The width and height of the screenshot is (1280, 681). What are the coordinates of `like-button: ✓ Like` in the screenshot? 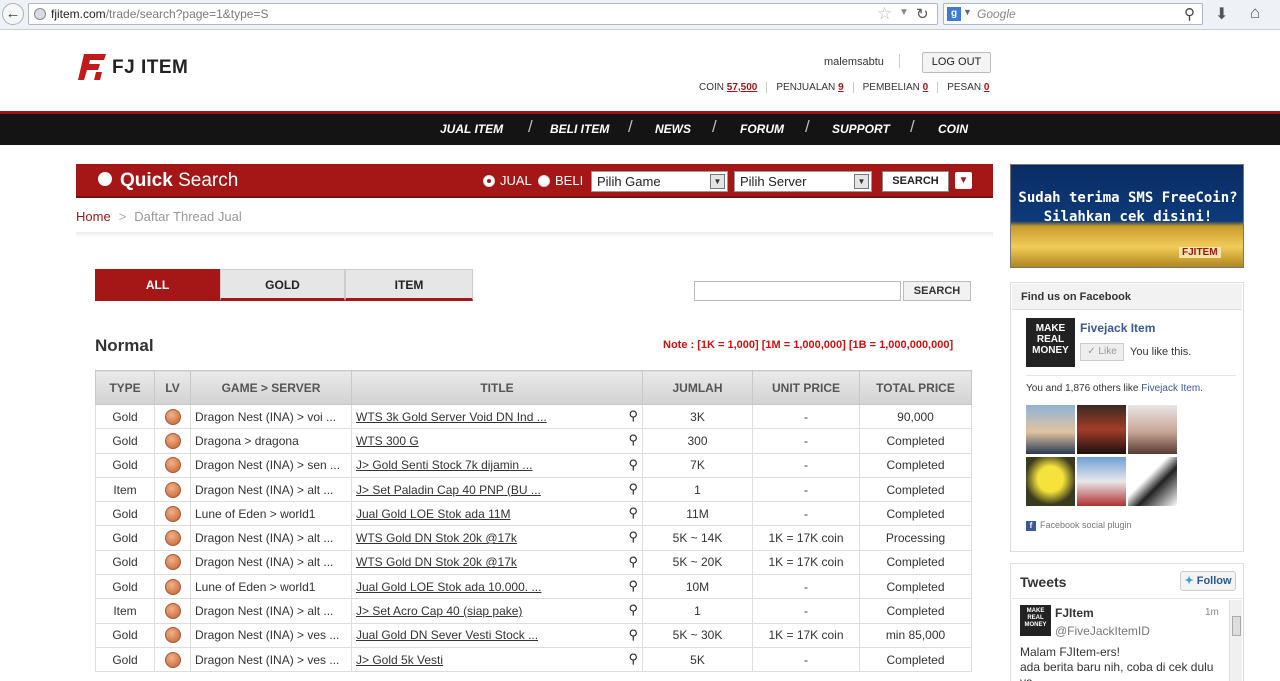 It's located at (1102, 352).